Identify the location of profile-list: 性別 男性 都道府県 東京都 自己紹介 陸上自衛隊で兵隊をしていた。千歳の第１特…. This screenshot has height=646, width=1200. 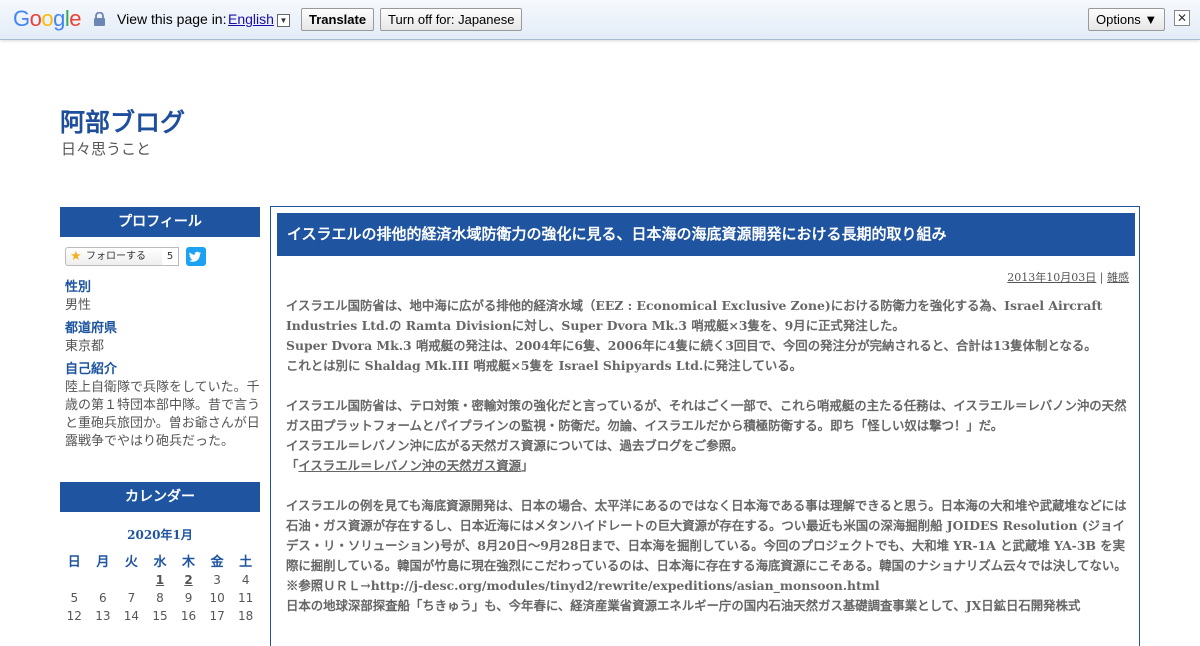
(162, 365).